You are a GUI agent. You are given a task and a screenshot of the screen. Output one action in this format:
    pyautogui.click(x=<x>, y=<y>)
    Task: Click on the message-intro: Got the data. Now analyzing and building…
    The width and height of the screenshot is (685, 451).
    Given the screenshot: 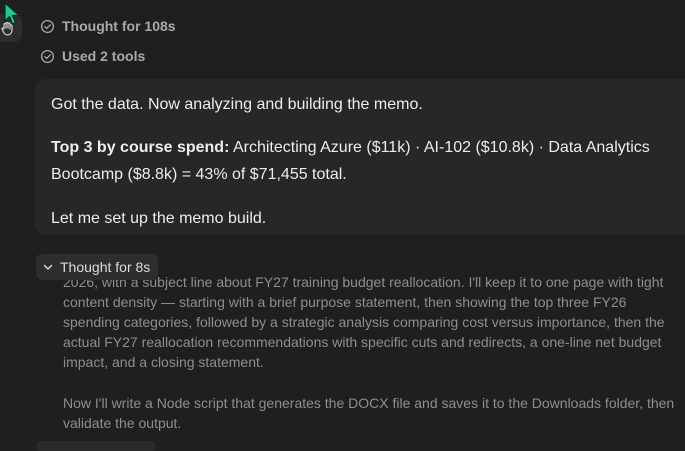 What is the action you would take?
    pyautogui.click(x=237, y=104)
    